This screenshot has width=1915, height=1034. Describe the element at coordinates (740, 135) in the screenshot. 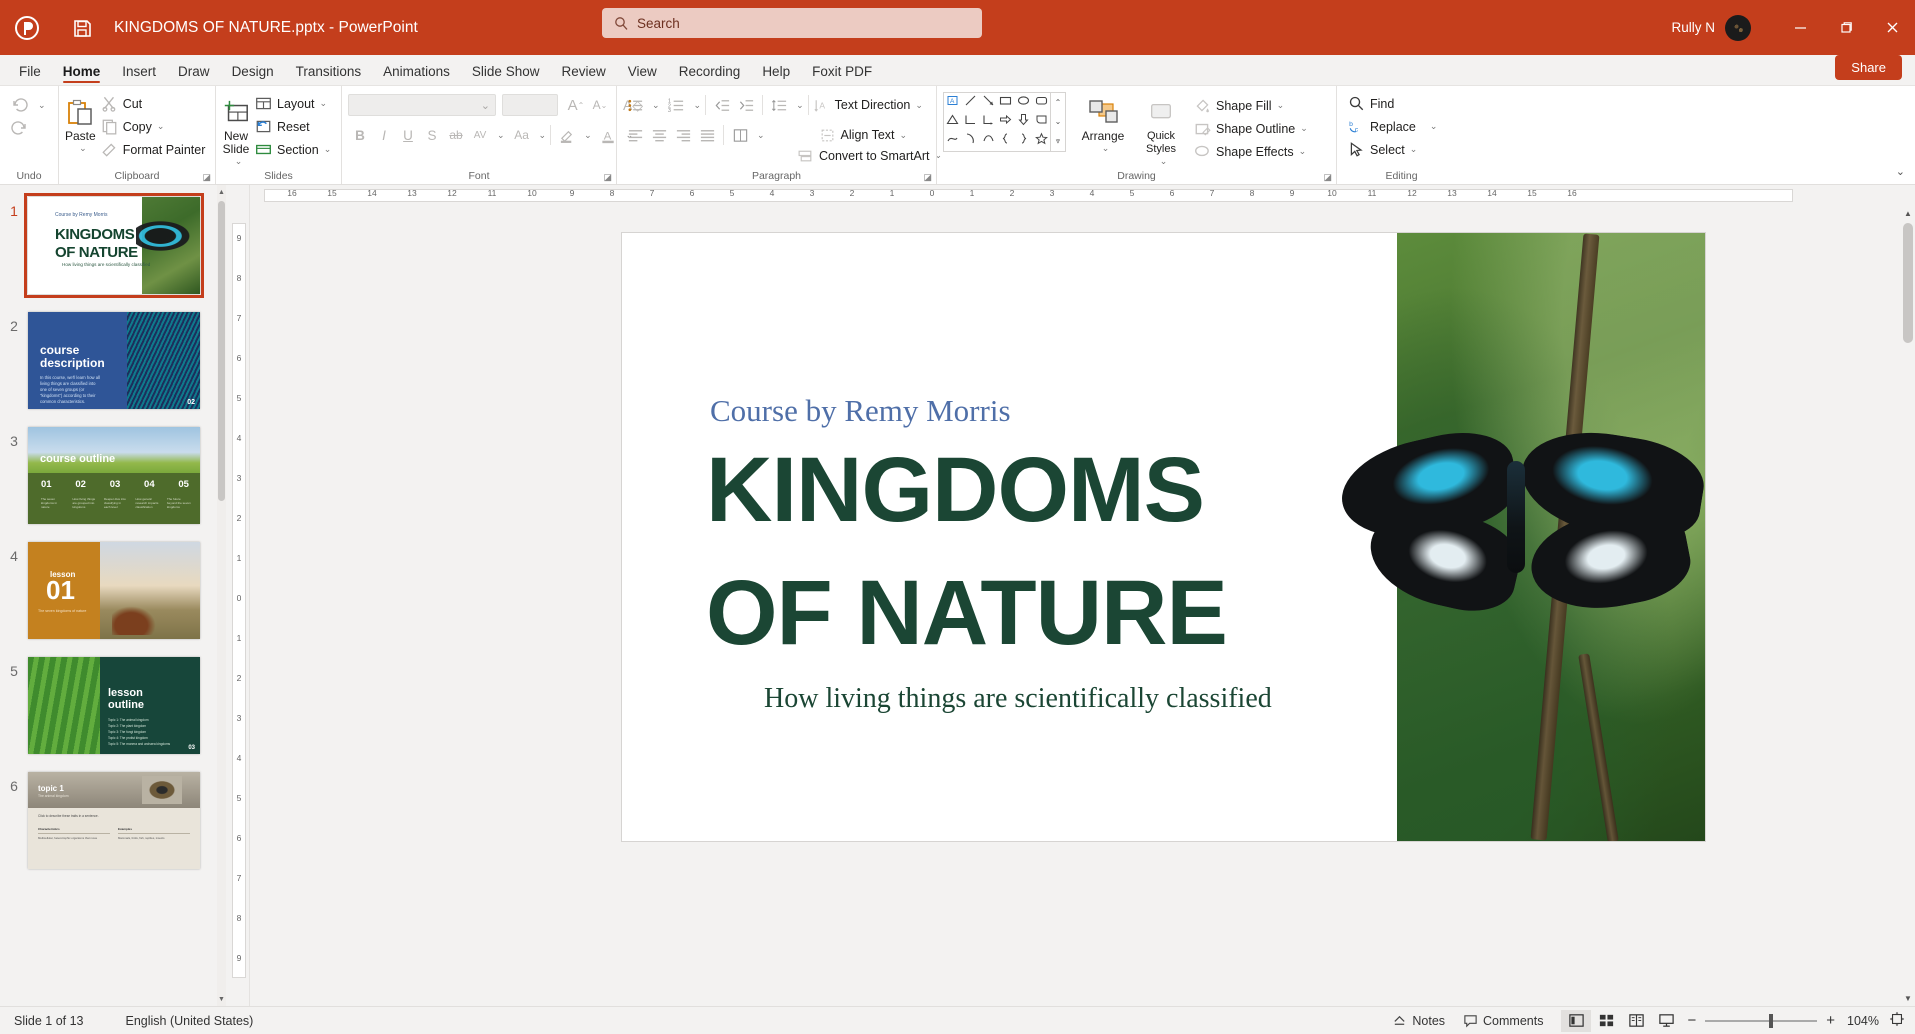

I see `columns-icon` at that location.